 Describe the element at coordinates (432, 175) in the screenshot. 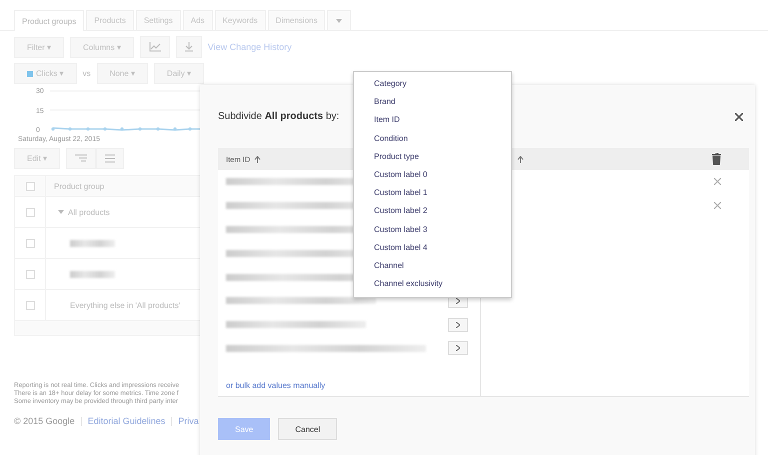

I see `menu-item: Custom label 0` at that location.